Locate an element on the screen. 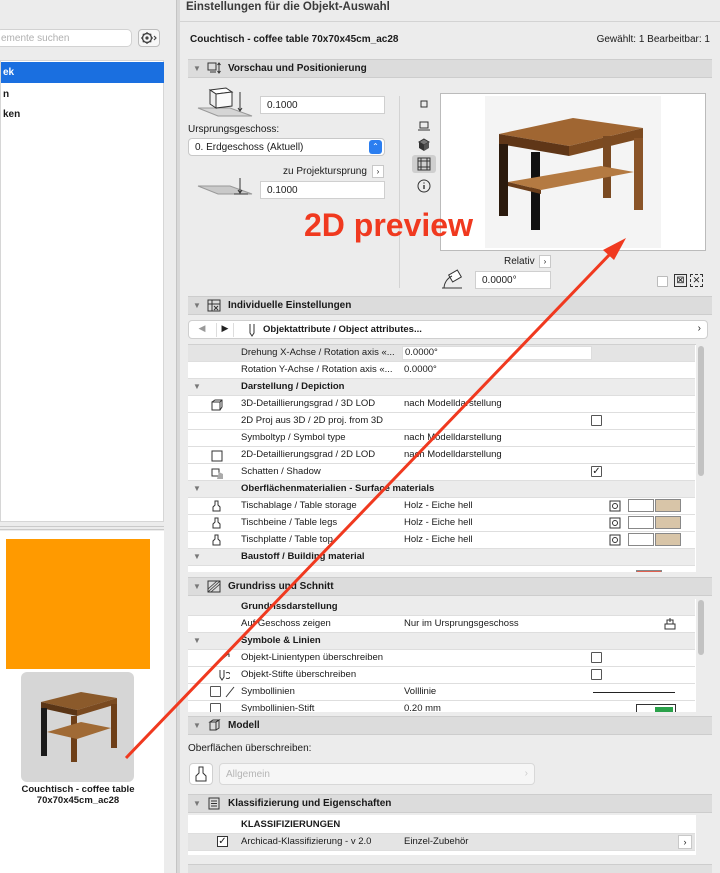  classification-checkbox-checked: ✓ is located at coordinates (222, 841).